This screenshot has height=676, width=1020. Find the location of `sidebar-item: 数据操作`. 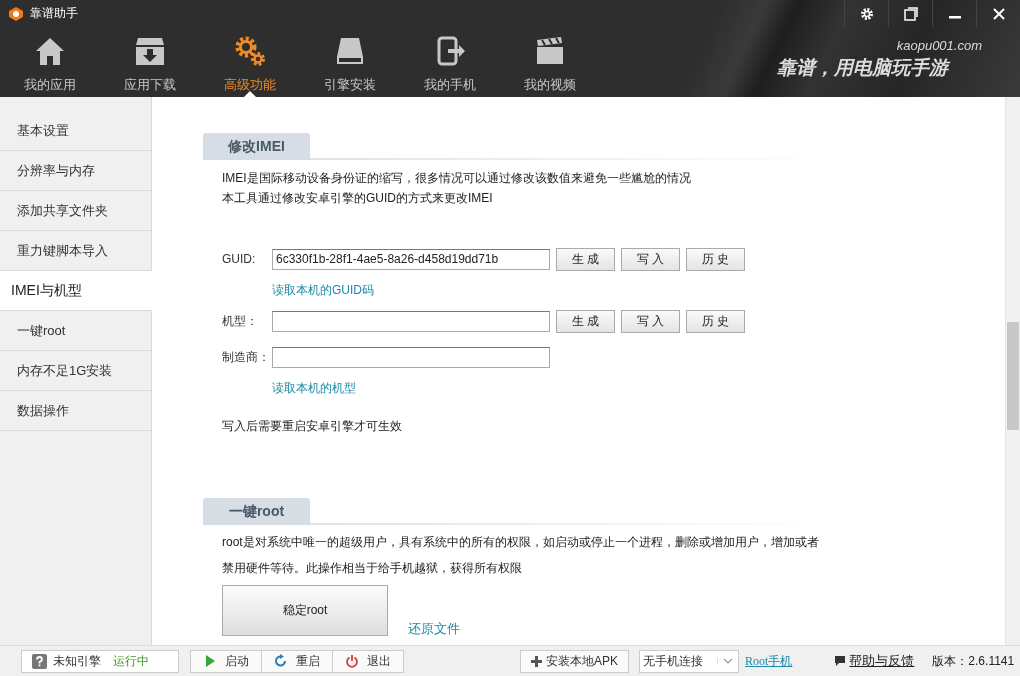

sidebar-item: 数据操作 is located at coordinates (75, 411).